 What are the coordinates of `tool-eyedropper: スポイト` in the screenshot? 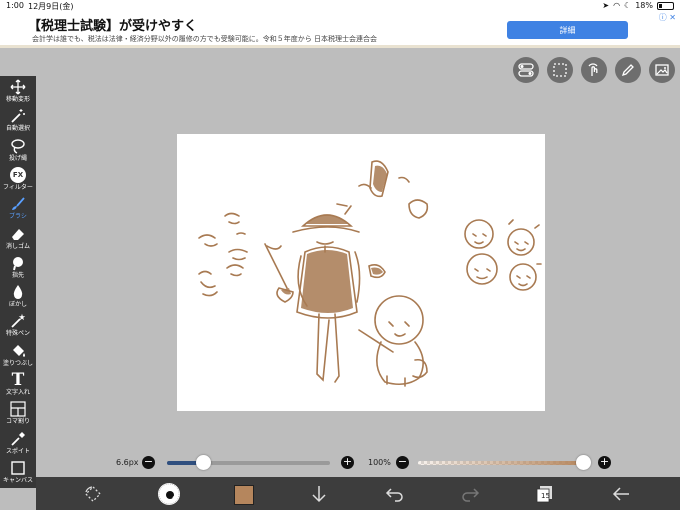 It's located at (18, 445).